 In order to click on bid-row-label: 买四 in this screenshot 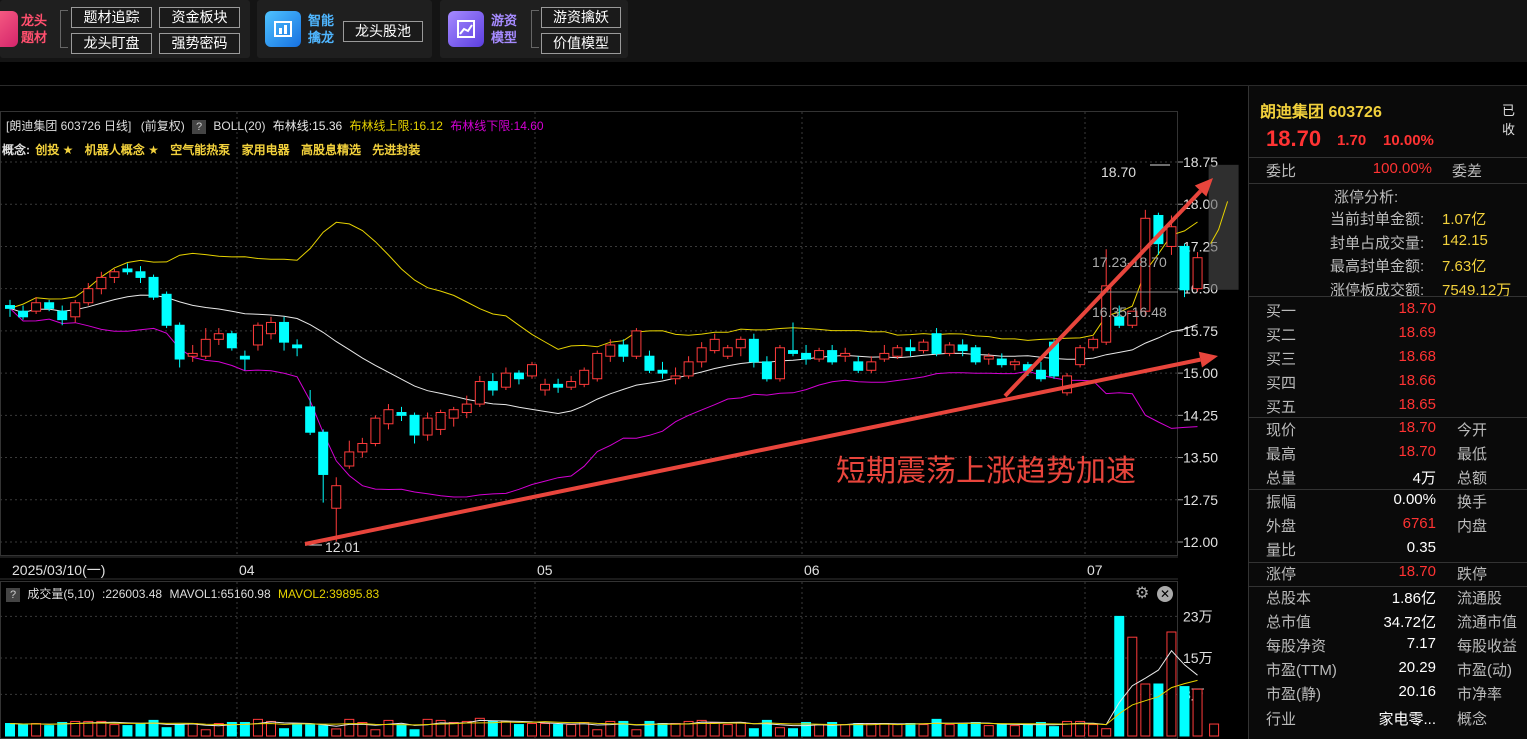, I will do `click(1281, 383)`.